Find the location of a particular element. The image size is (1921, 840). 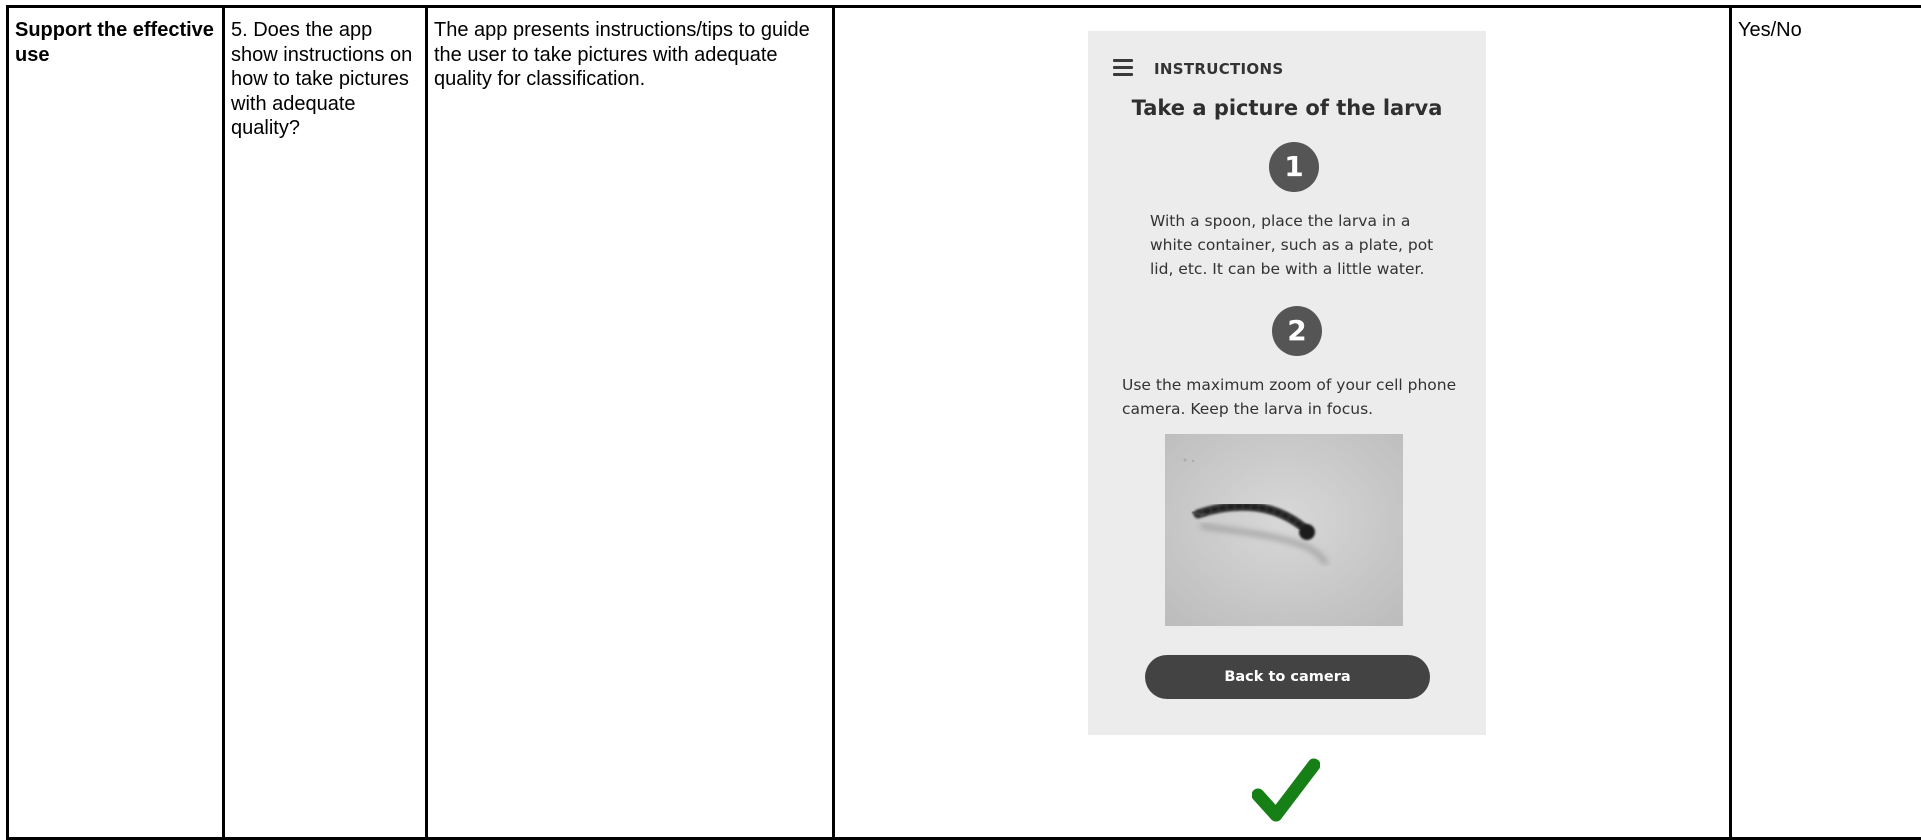

category-cell: Support the effective use is located at coordinates (116, 423).